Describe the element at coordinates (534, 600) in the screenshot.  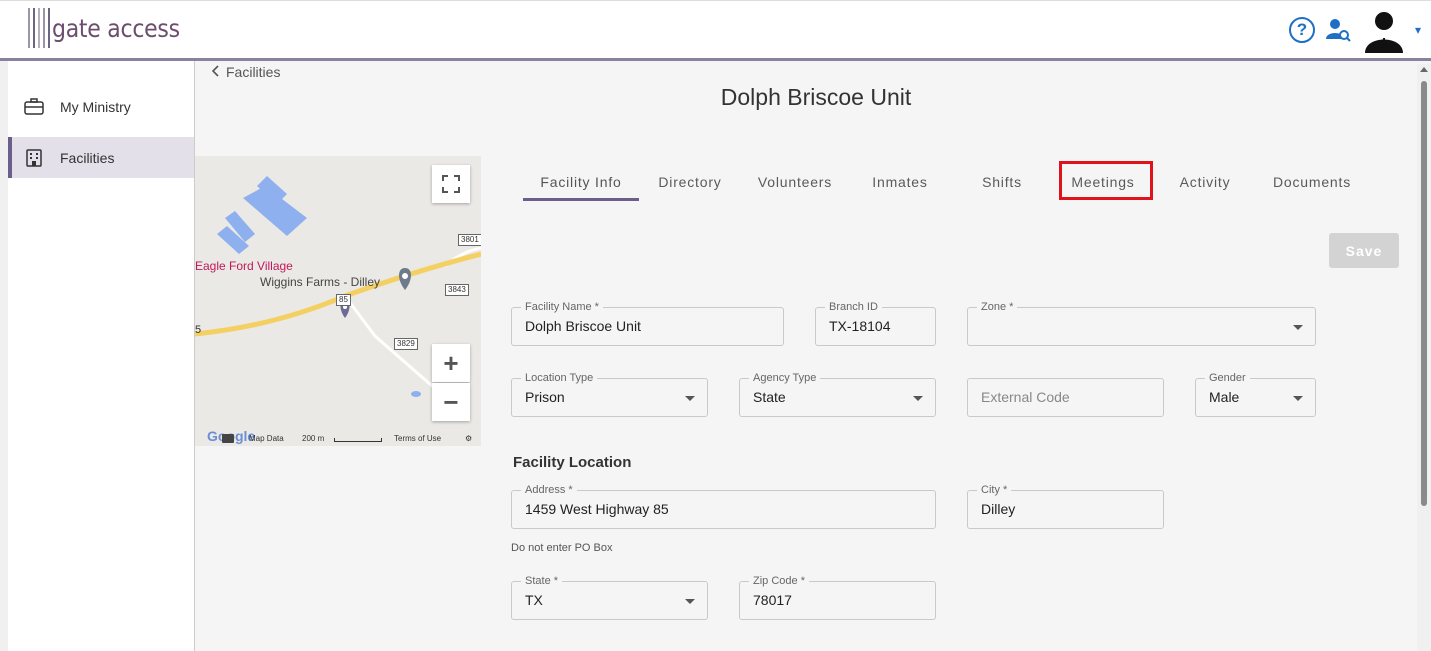
I see `state-value: TX` at that location.